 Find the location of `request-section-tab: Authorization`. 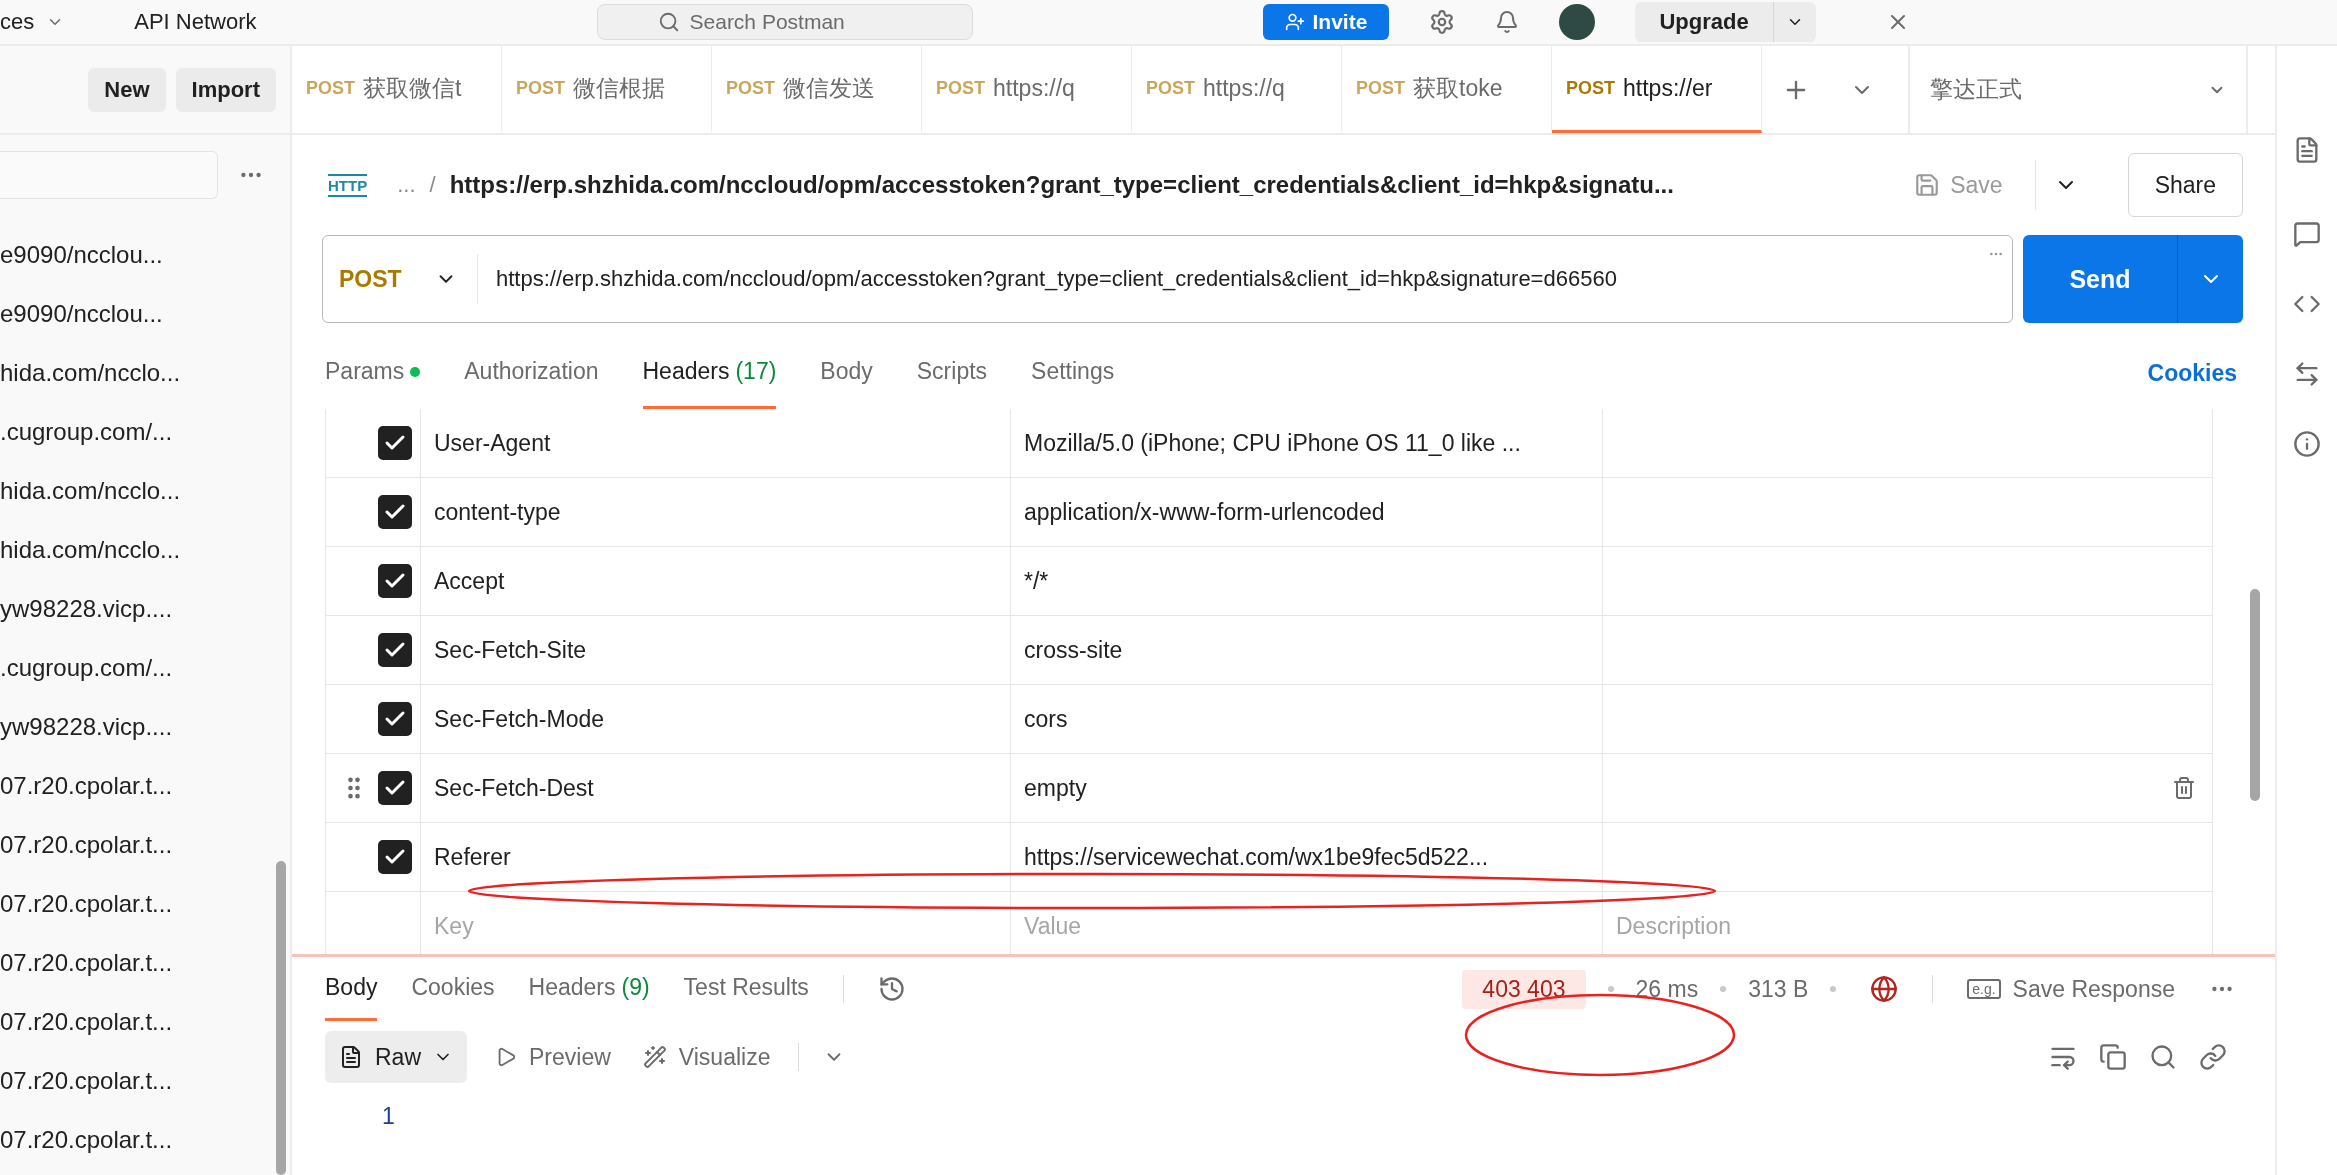

request-section-tab: Authorization is located at coordinates (531, 368).